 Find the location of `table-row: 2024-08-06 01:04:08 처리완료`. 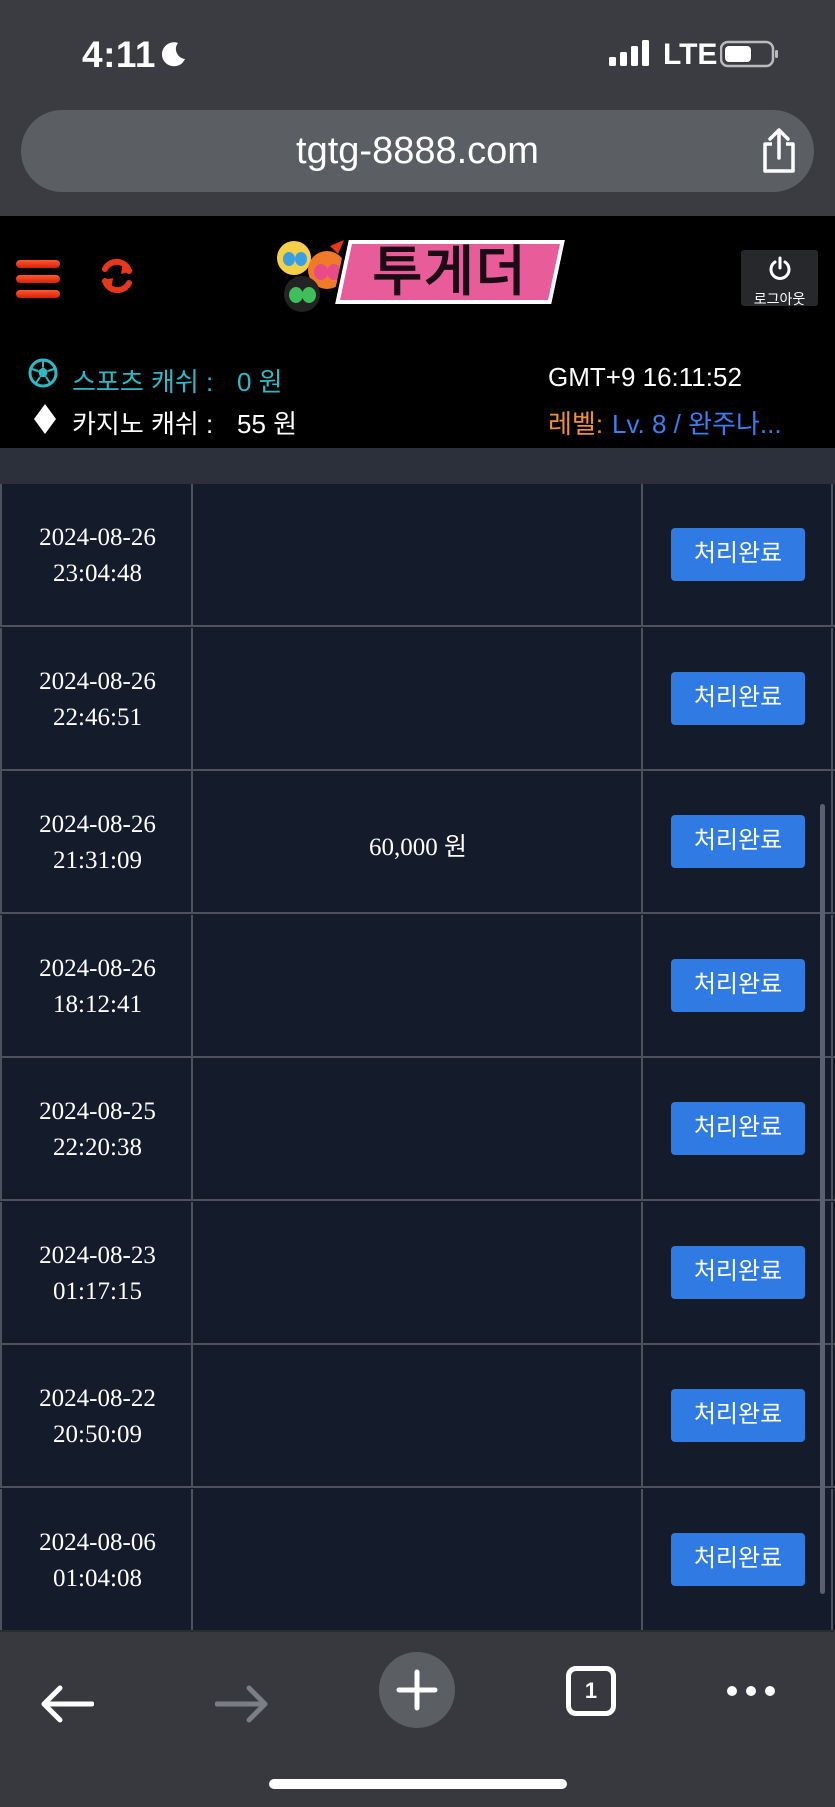

table-row: 2024-08-06 01:04:08 처리완료 is located at coordinates (417, 1559).